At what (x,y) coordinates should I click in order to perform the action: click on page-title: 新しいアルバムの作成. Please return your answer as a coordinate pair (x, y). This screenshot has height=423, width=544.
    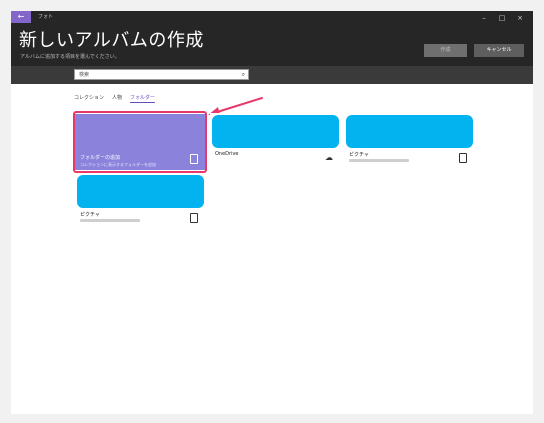
    Looking at the image, I should click on (111, 40).